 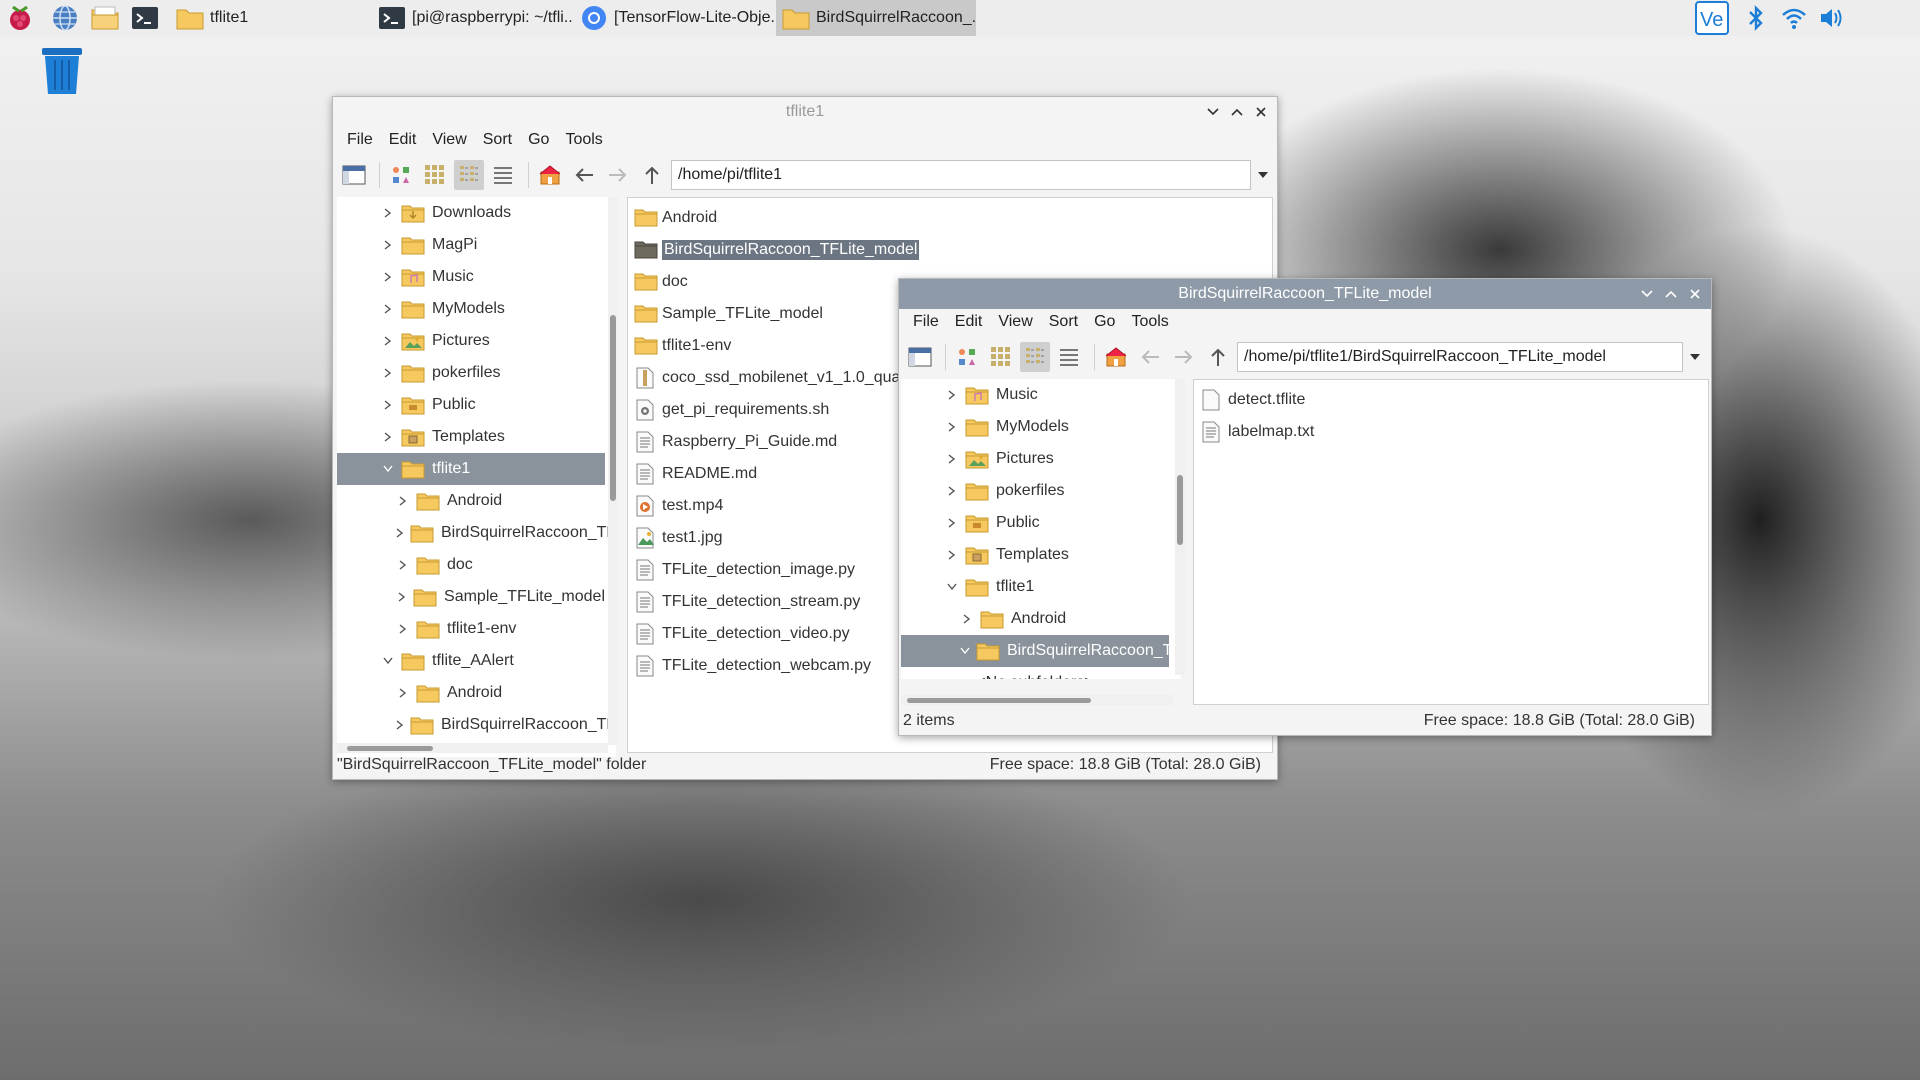 I want to click on menu-go: Go, so click(x=538, y=140).